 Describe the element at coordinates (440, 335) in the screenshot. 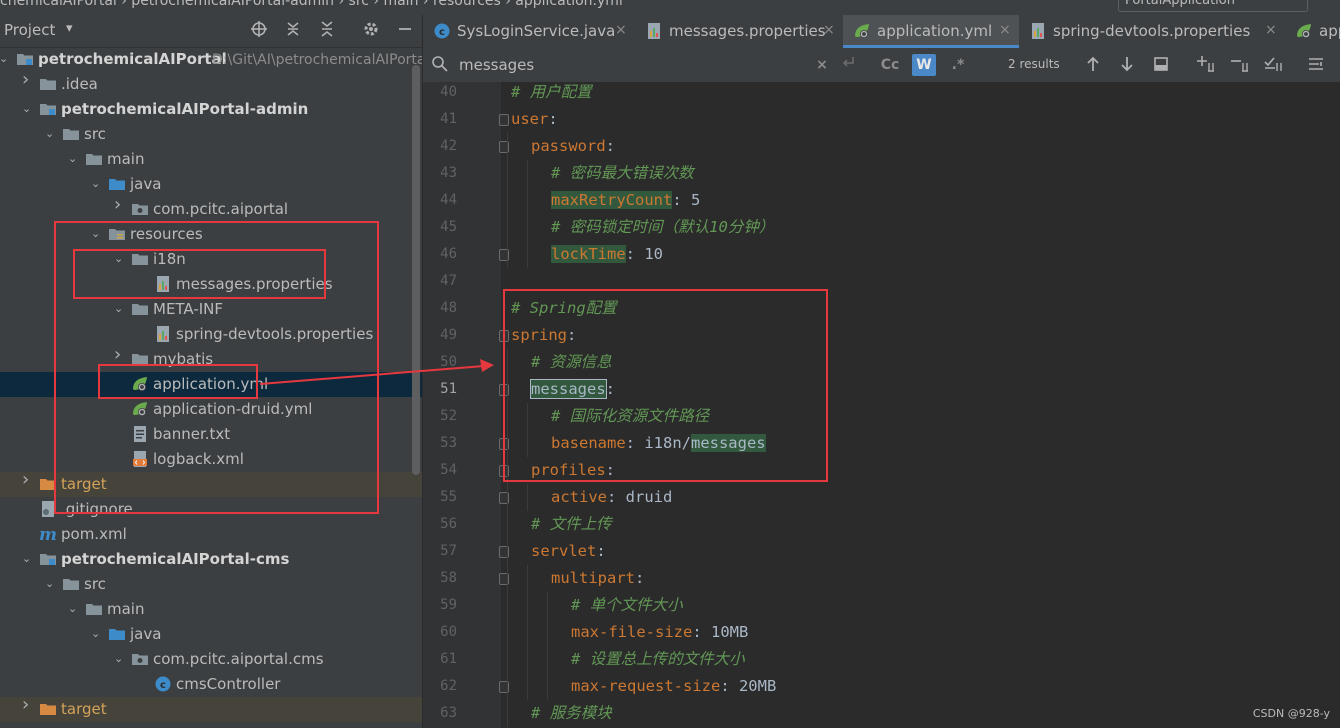

I see `line-number: 49` at that location.